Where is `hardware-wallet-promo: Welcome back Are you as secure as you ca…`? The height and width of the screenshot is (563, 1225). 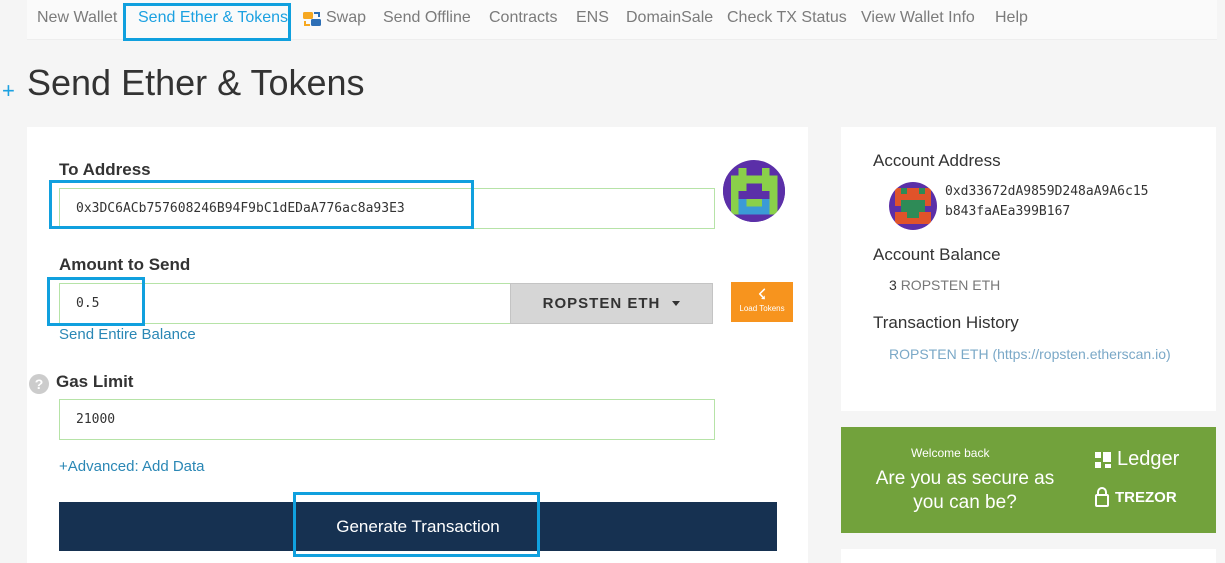
hardware-wallet-promo: Welcome back Are you as secure as you ca… is located at coordinates (1028, 480).